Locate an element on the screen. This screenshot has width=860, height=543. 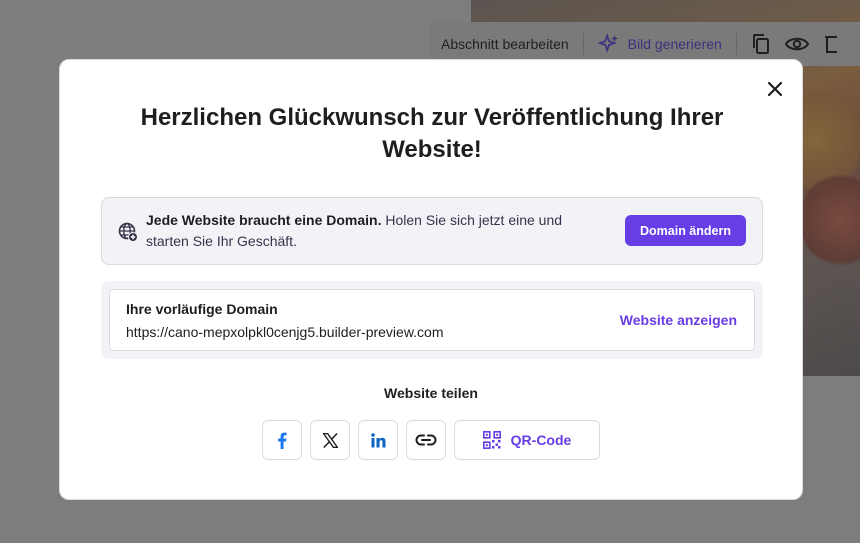
qr-code-label: QR-Code is located at coordinates (541, 440).